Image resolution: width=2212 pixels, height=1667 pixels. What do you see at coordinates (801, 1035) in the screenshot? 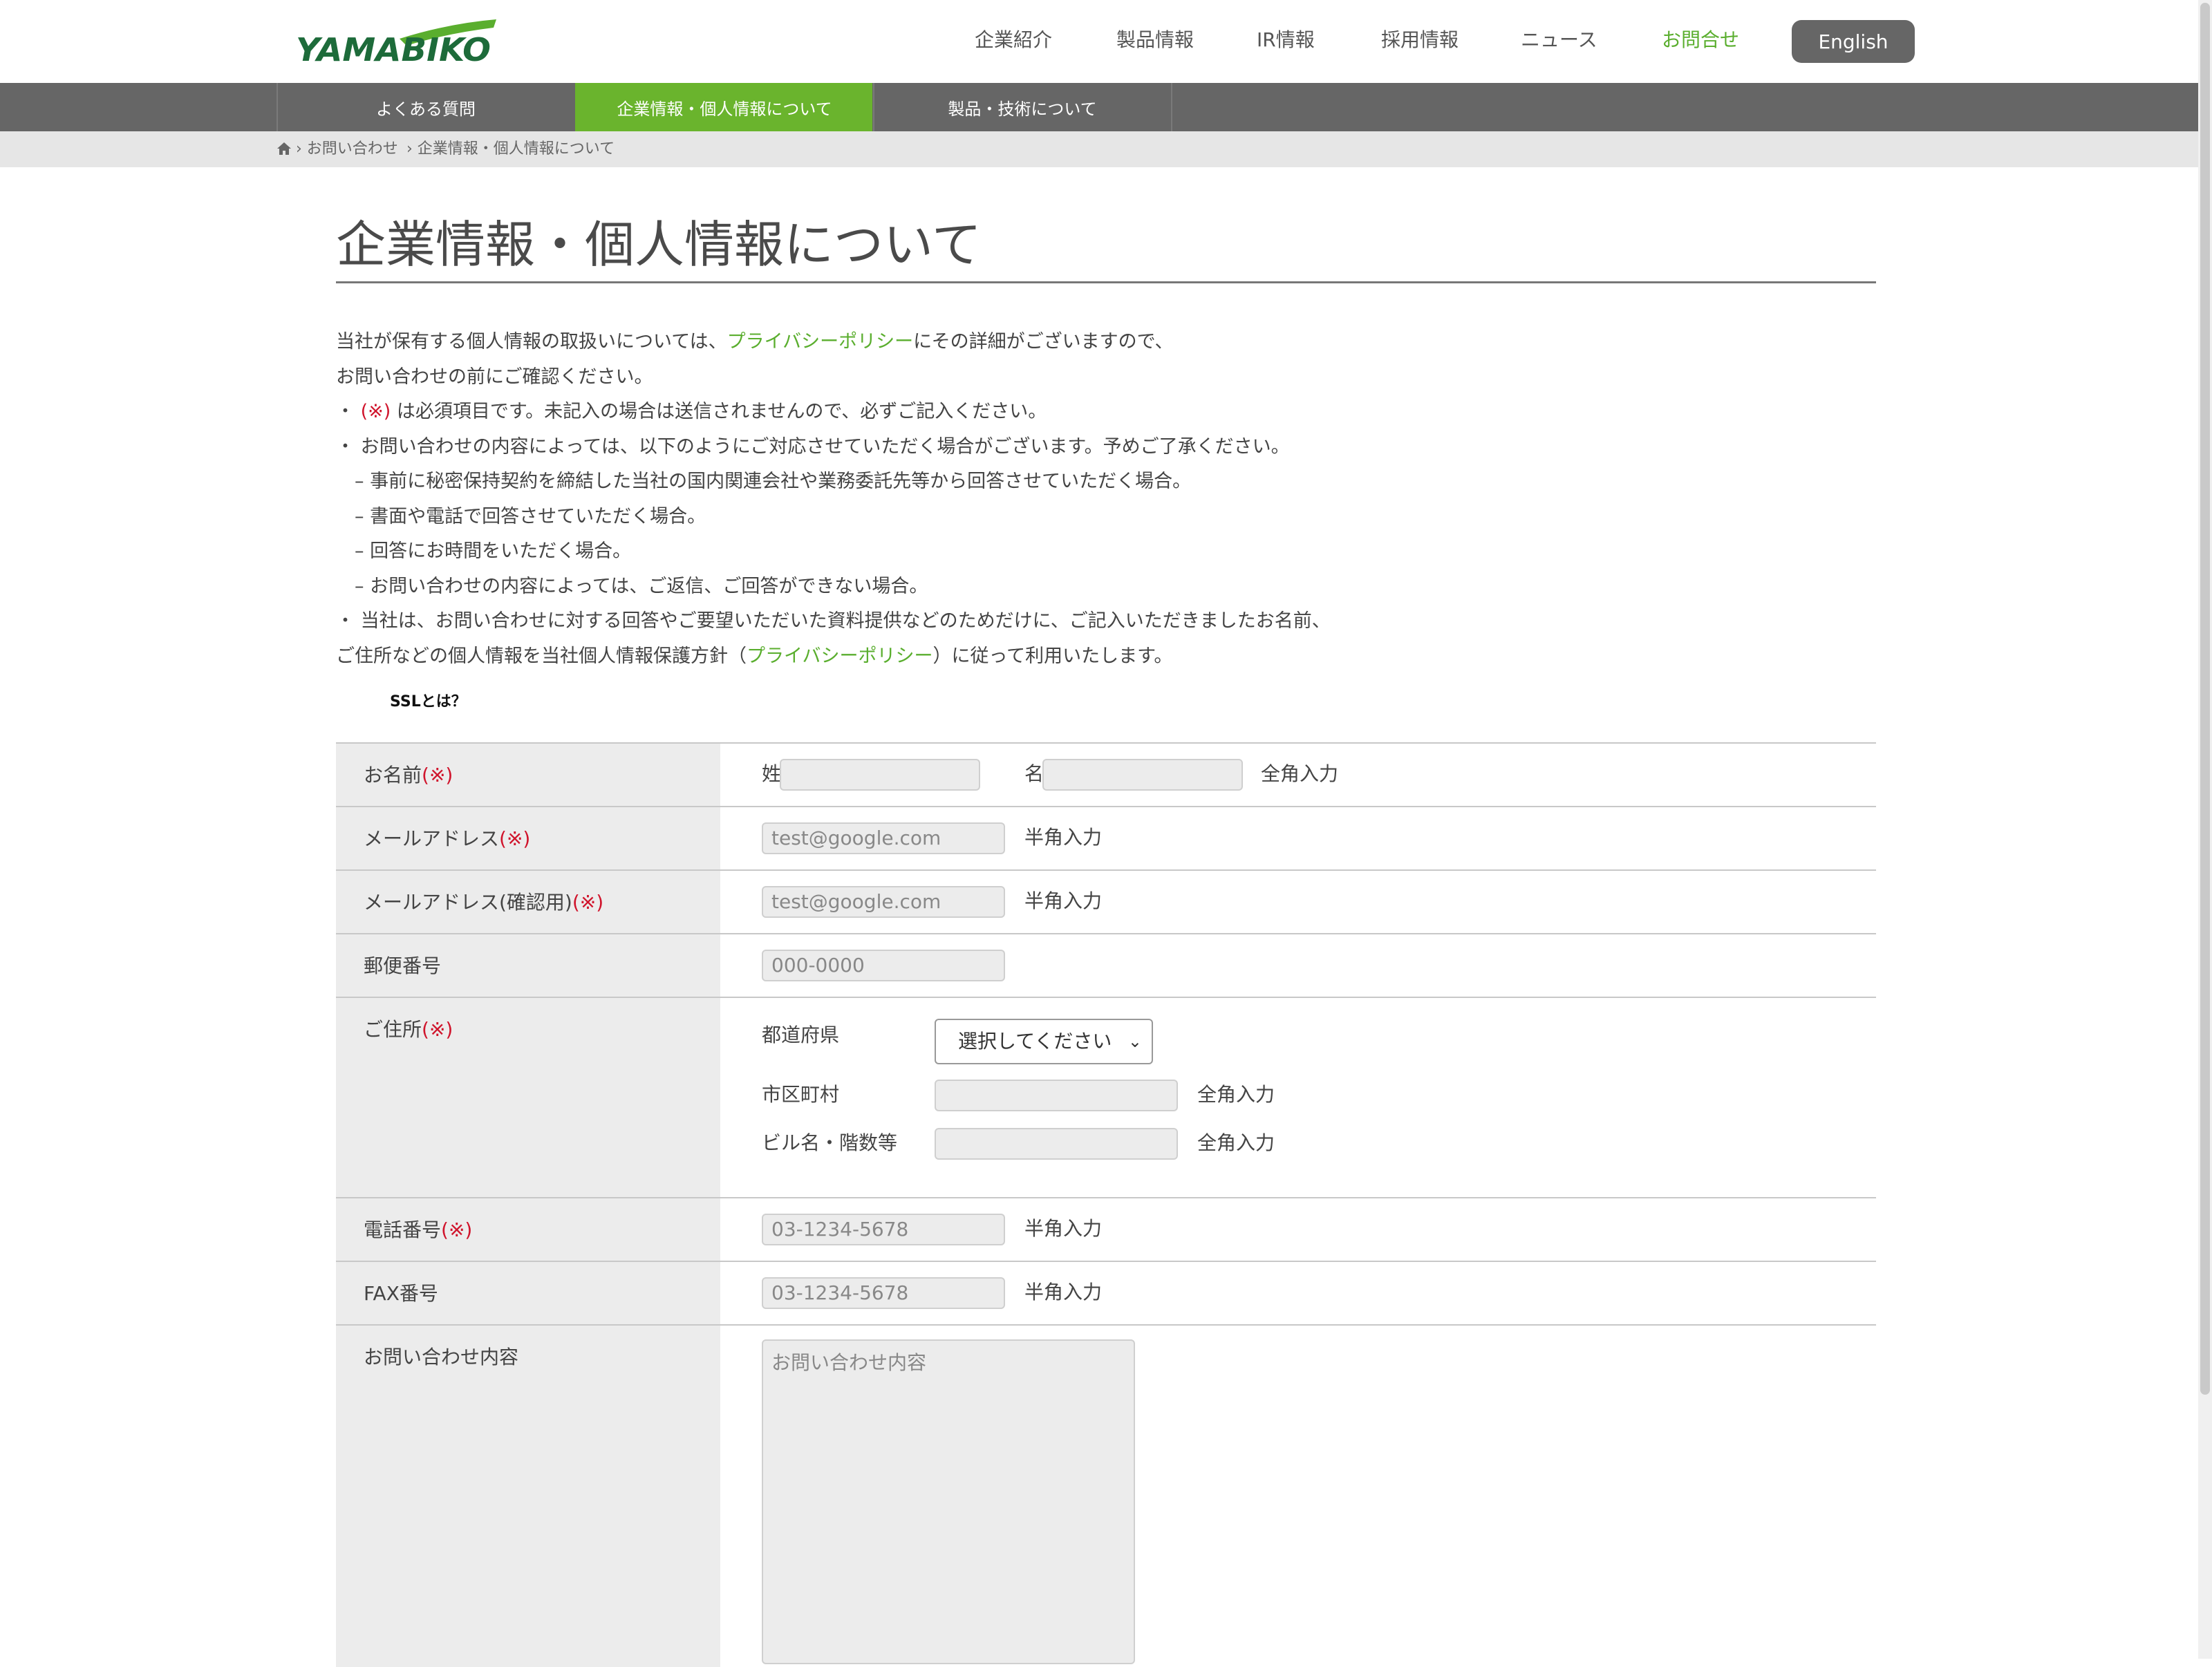
I see `prefecture-label: 都道府県` at bounding box center [801, 1035].